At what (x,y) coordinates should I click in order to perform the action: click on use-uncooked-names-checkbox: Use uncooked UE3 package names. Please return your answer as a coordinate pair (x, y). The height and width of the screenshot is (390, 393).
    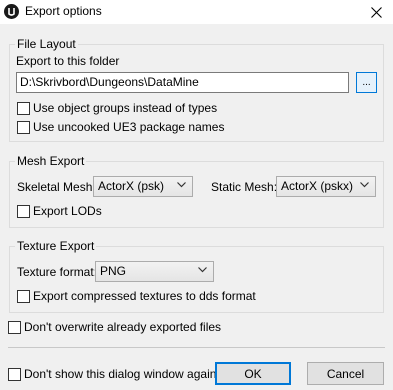
    Looking at the image, I should click on (120, 127).